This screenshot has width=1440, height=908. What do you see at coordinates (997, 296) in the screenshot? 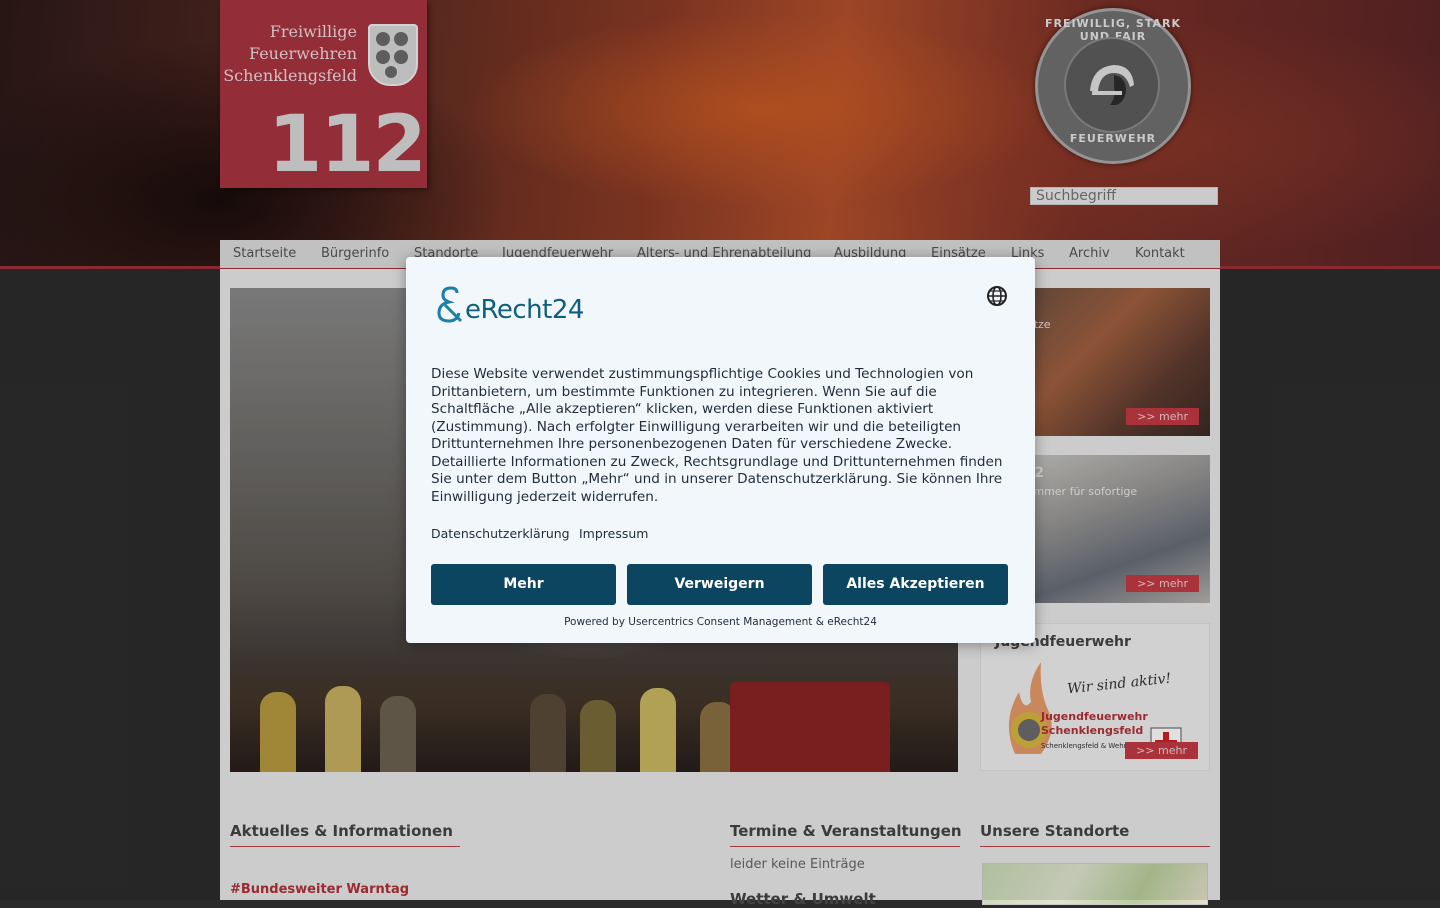
I see `language-globe-icon` at bounding box center [997, 296].